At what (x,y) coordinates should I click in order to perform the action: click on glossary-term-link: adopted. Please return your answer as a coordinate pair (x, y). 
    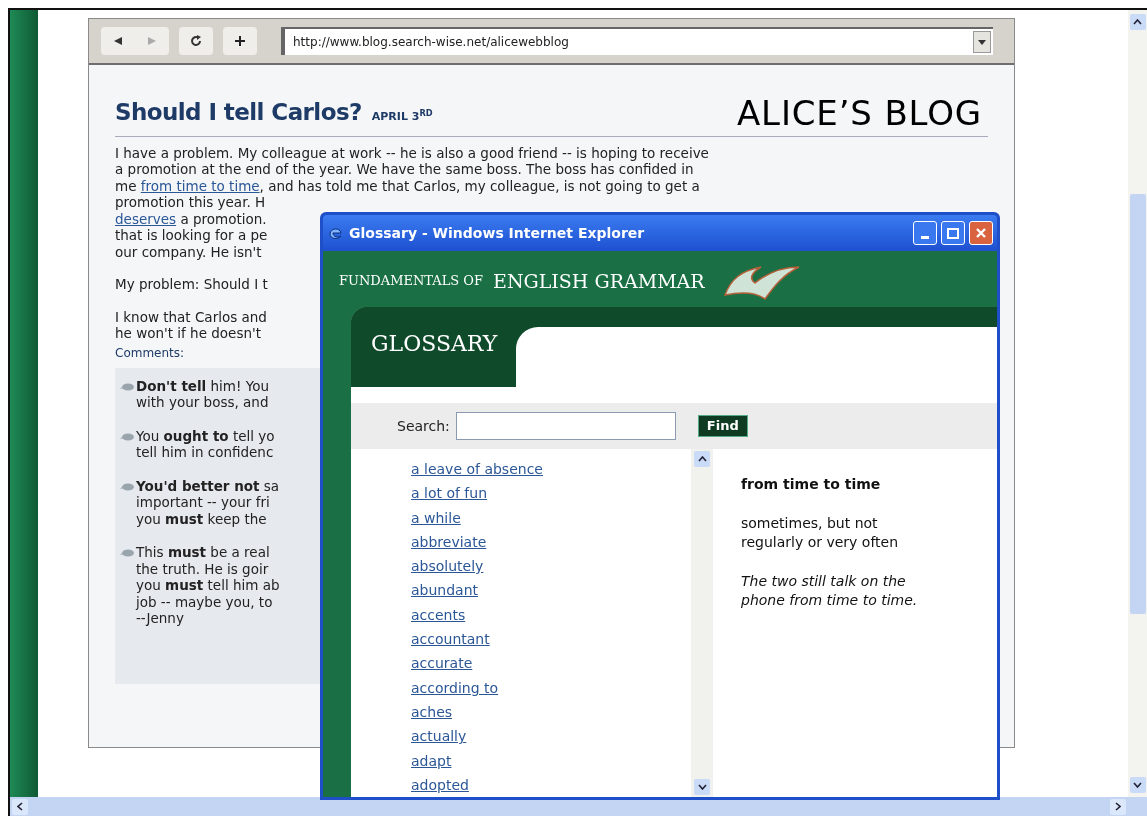
    Looking at the image, I should click on (551, 784).